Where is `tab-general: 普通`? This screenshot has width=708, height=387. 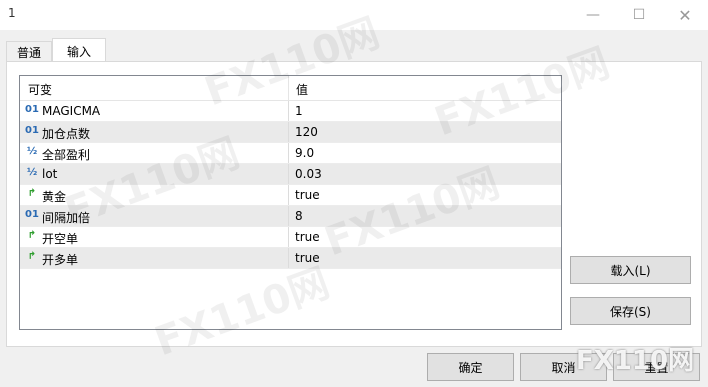
tab-general: 普通 is located at coordinates (29, 51).